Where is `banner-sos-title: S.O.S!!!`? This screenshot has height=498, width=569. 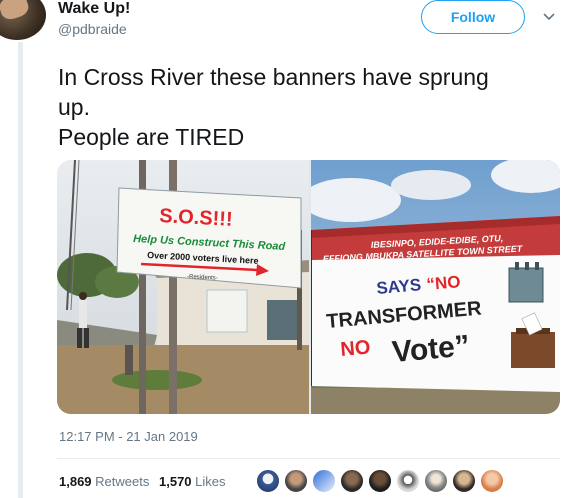
banner-sos-title: S.O.S!!! is located at coordinates (196, 218).